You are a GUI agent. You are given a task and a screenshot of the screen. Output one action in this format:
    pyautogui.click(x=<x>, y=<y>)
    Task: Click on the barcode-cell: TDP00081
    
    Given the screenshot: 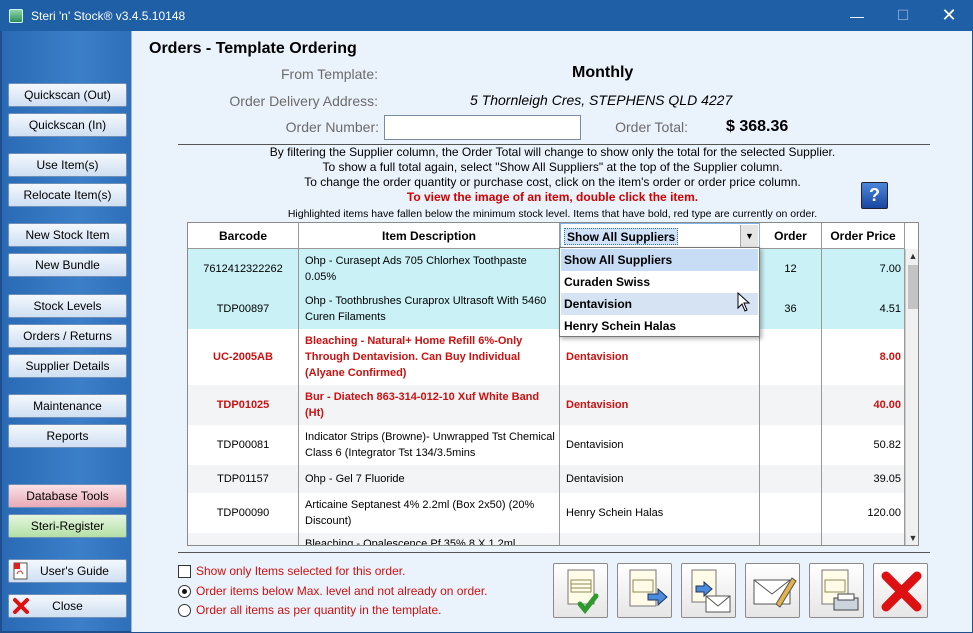 What is the action you would take?
    pyautogui.click(x=243, y=445)
    